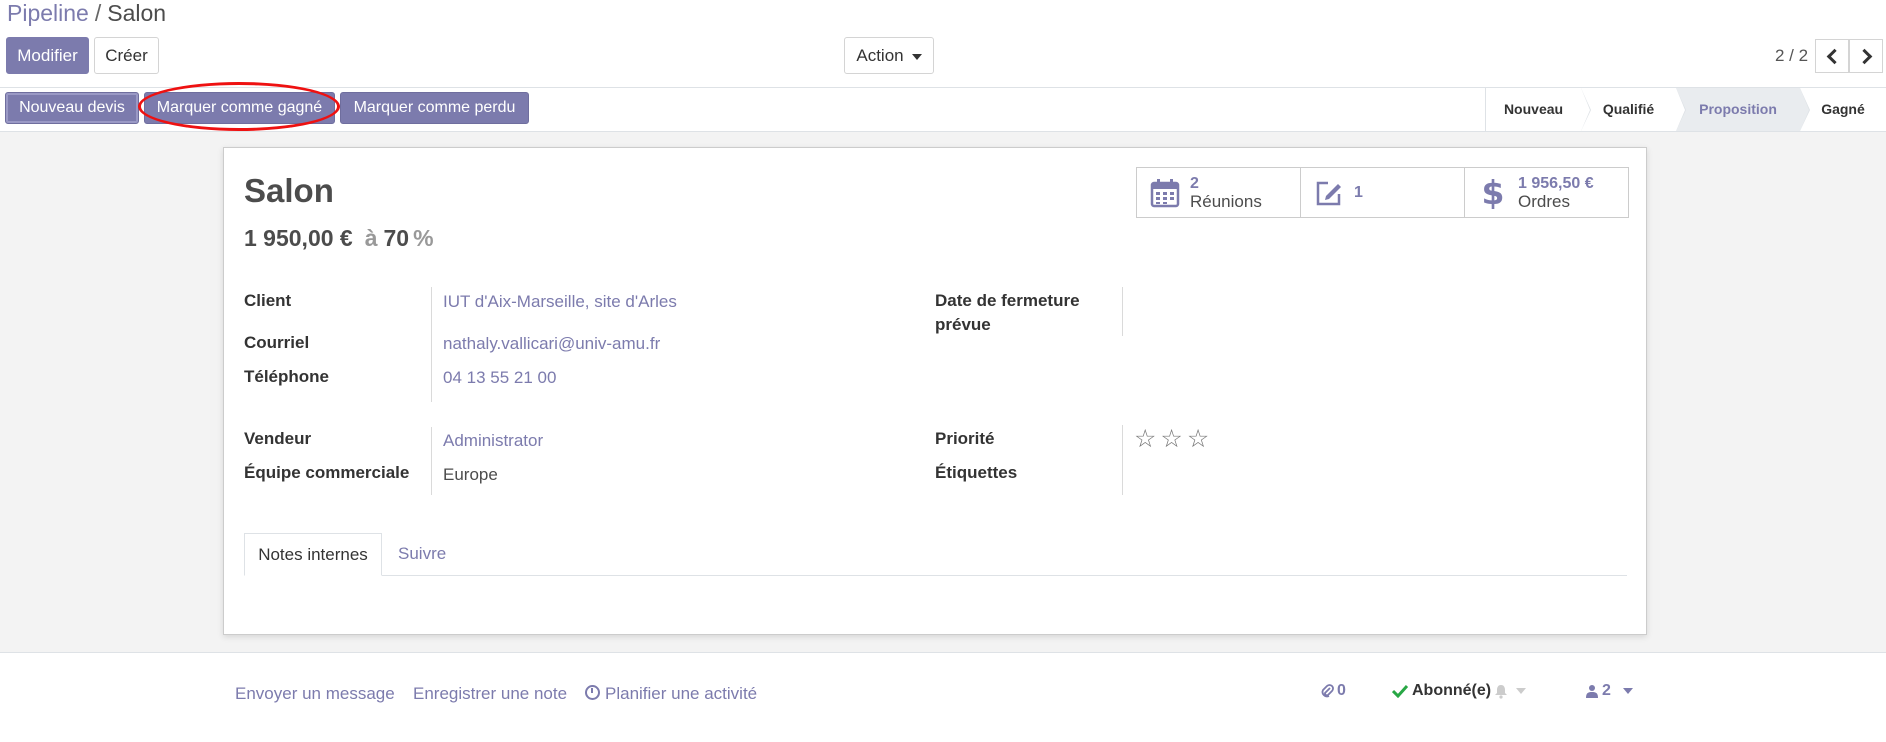  I want to click on action-label: Action, so click(880, 55).